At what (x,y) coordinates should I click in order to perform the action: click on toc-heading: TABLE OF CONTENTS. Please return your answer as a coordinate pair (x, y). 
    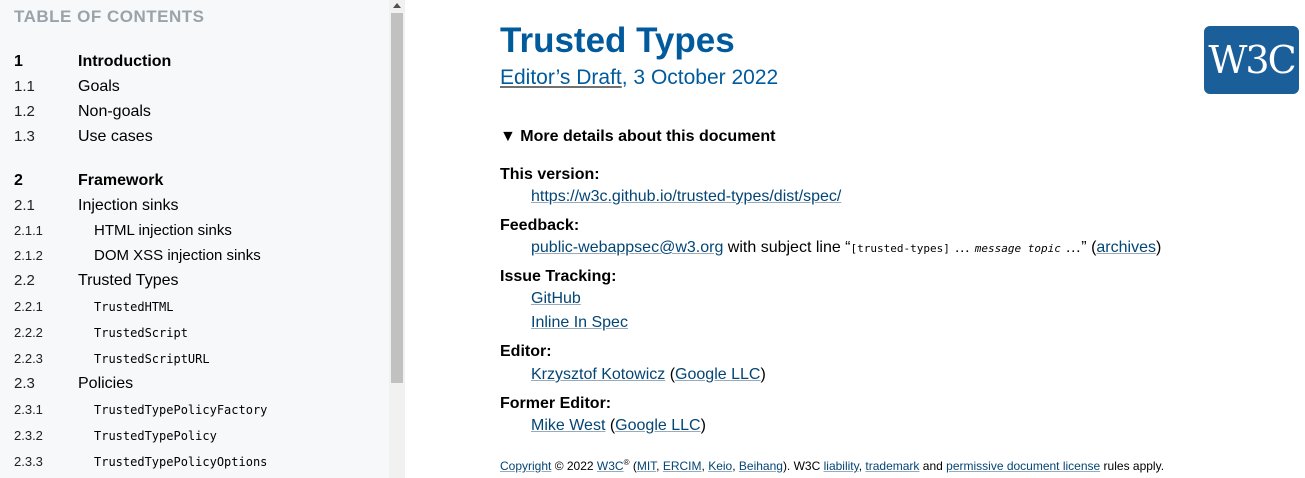
    Looking at the image, I should click on (109, 16).